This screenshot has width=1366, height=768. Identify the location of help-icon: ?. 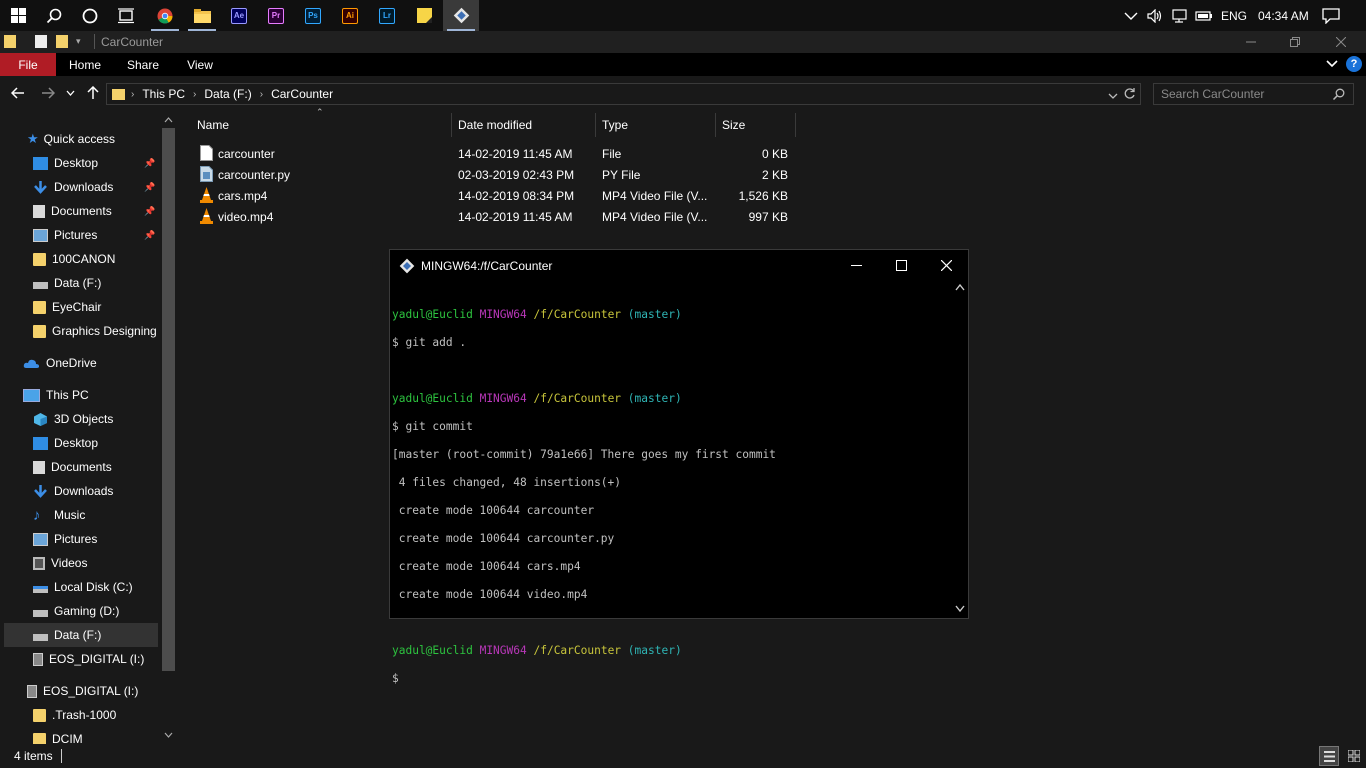
(1354, 64).